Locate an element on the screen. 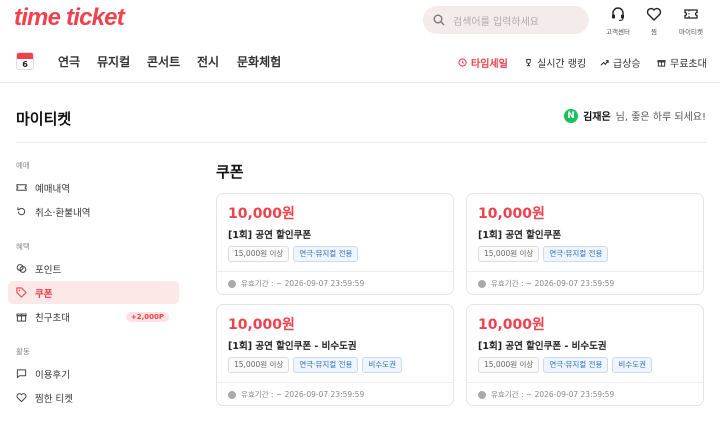 The height and width of the screenshot is (421, 720). chat-icon is located at coordinates (21, 374).